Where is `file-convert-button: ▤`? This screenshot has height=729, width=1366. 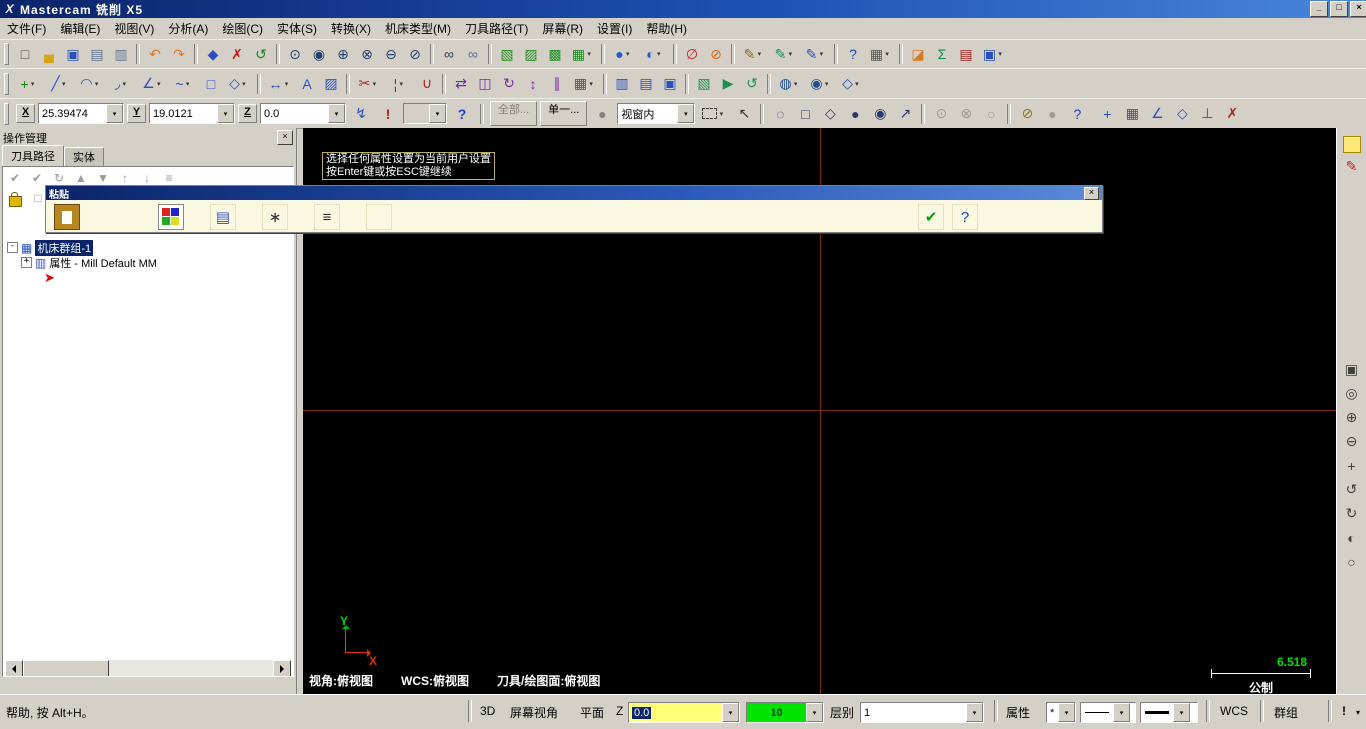
file-convert-button: ▤ is located at coordinates (97, 54).